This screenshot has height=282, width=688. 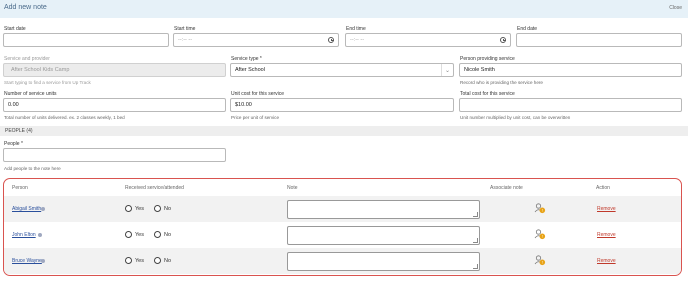 What do you see at coordinates (256, 40) in the screenshot?
I see `start-time-input: --:-- --` at bounding box center [256, 40].